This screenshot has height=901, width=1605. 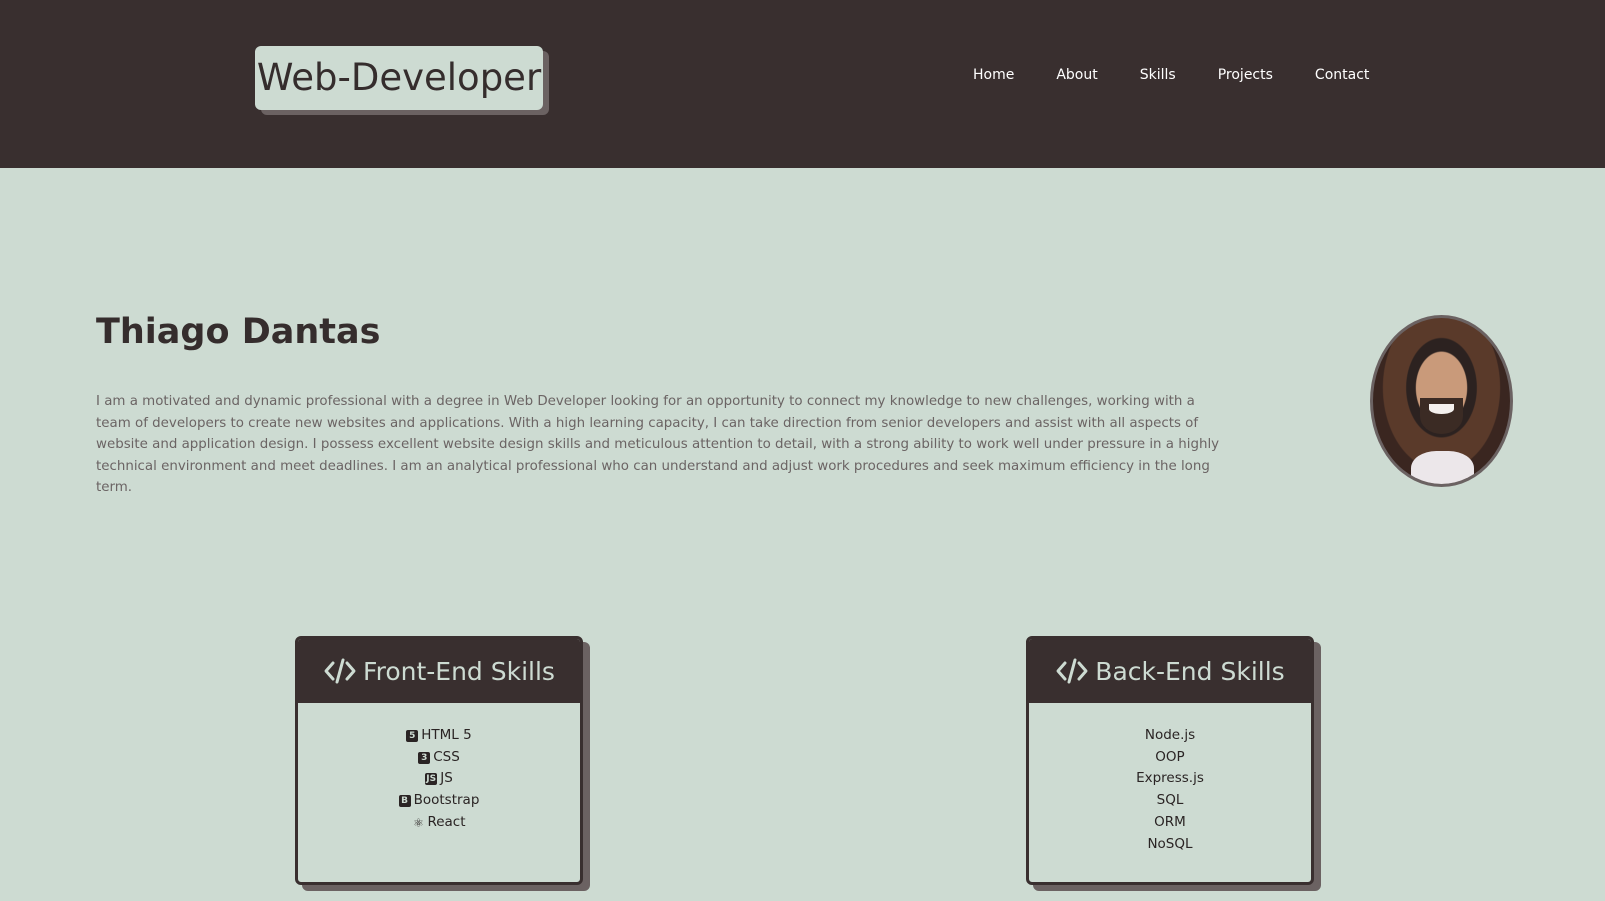 What do you see at coordinates (431, 779) in the screenshot?
I see `js-icon: JS` at bounding box center [431, 779].